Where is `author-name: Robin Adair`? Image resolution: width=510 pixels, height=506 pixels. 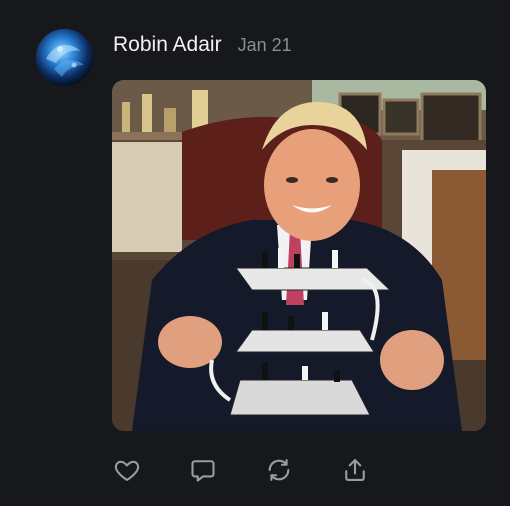 author-name: Robin Adair is located at coordinates (167, 45).